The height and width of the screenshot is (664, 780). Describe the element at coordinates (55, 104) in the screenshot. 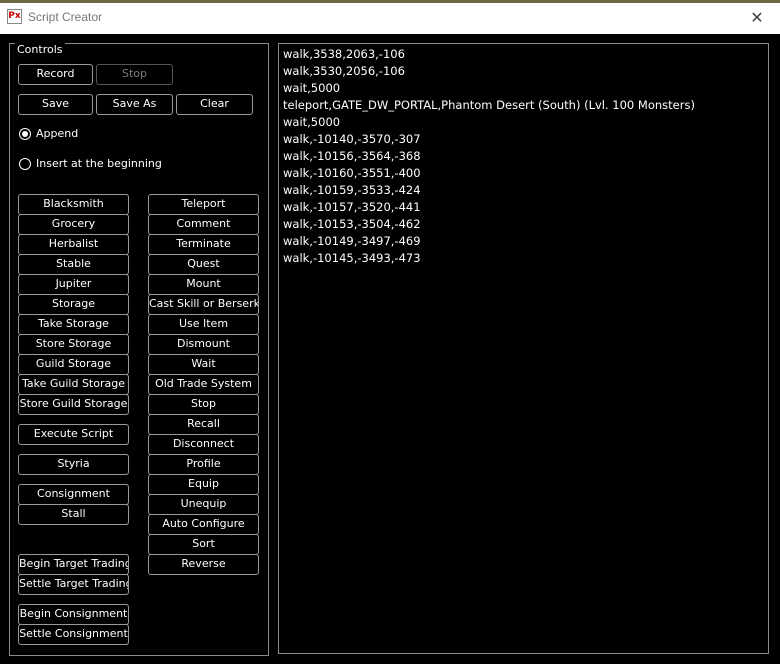

I see `save-button: Save` at that location.